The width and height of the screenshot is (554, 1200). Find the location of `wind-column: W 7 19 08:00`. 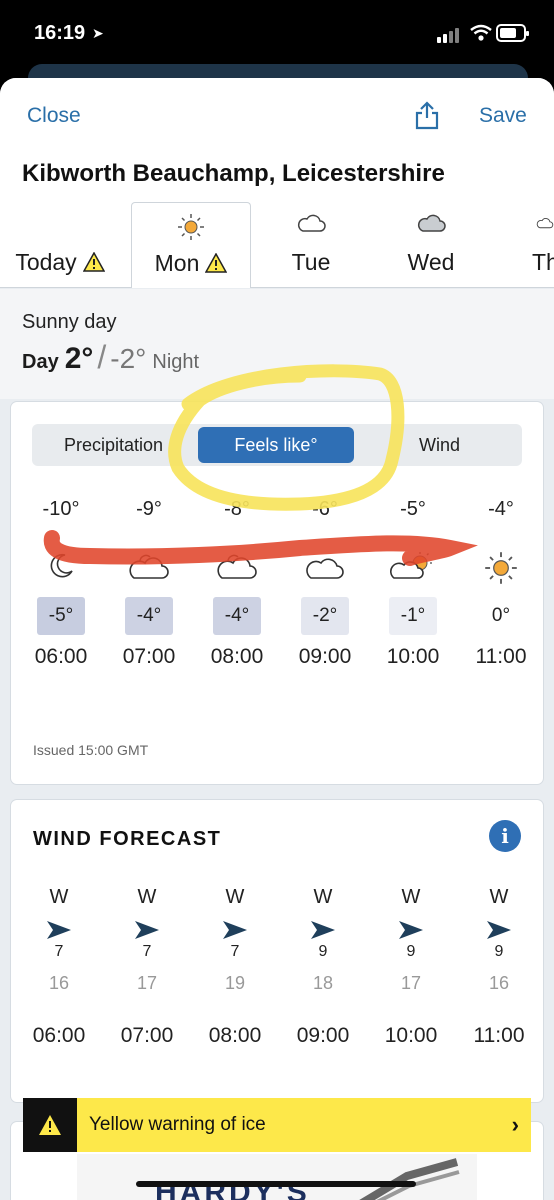

wind-column: W 7 19 08:00 is located at coordinates (235, 967).